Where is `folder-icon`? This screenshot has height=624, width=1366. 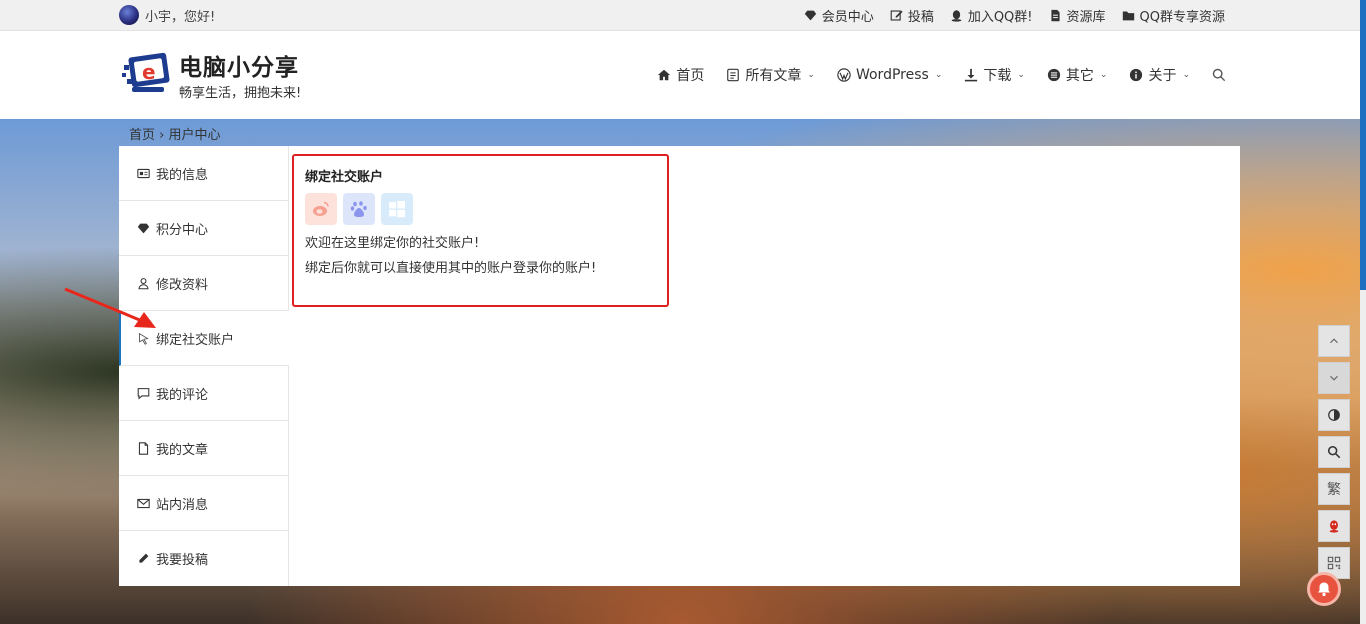 folder-icon is located at coordinates (1128, 16).